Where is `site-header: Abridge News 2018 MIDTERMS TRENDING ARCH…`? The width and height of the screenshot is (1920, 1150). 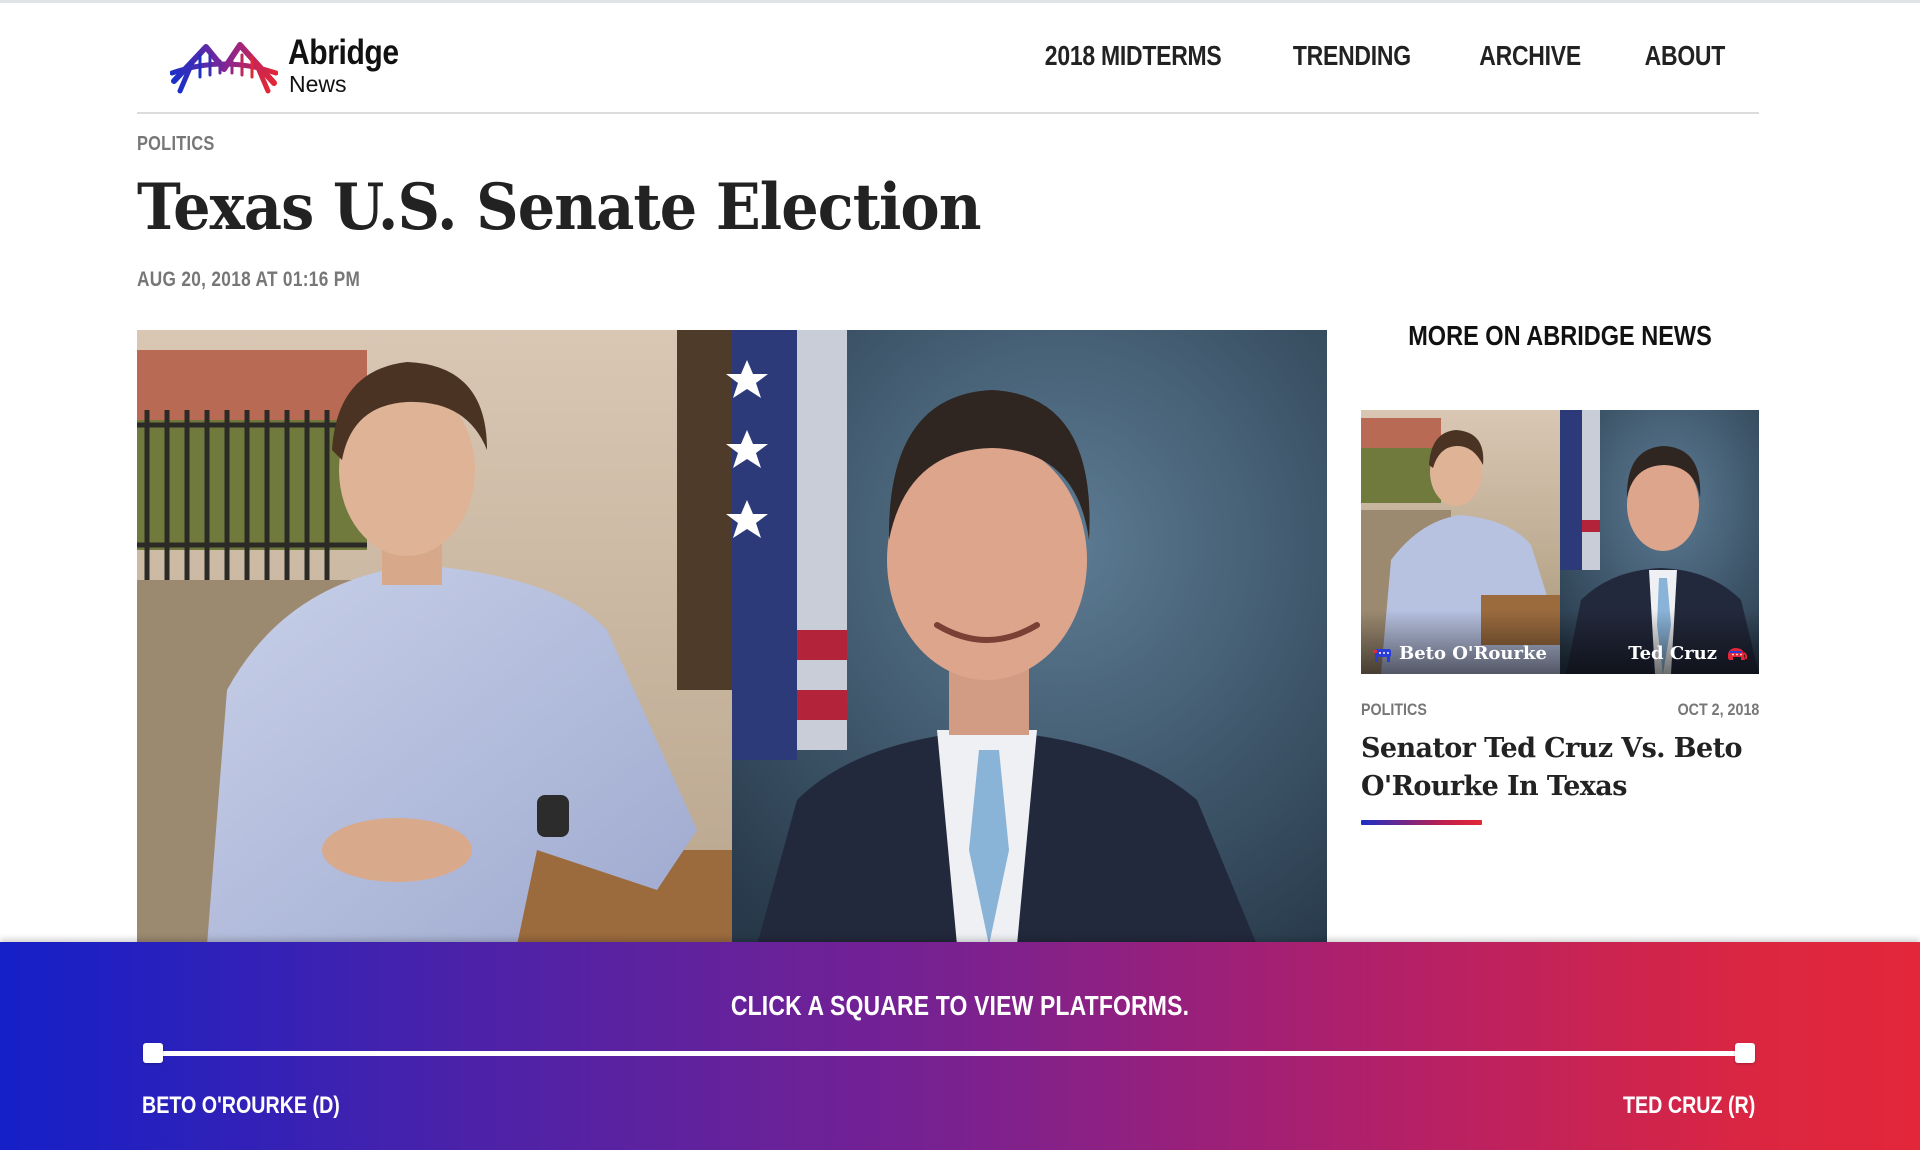
site-header: Abridge News 2018 MIDTERMS TRENDING ARCH… is located at coordinates (948, 58).